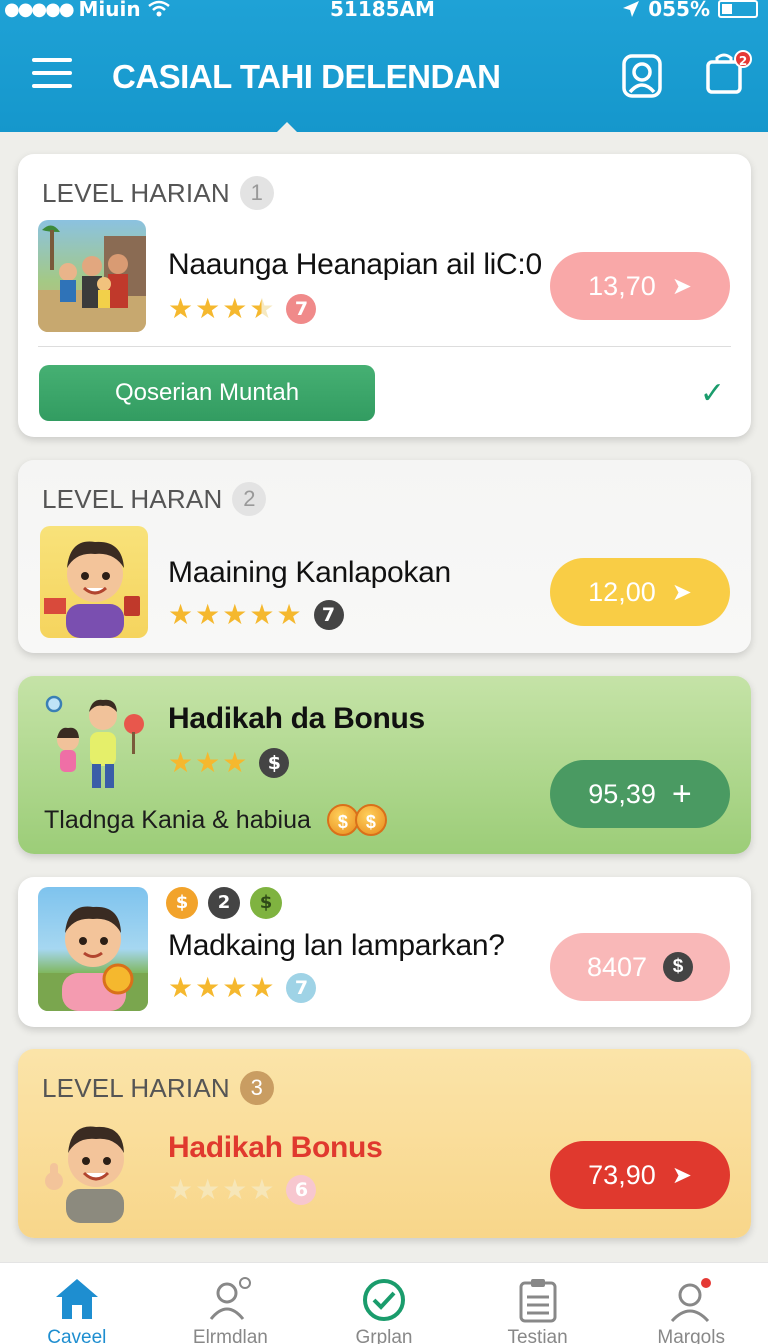 Image resolution: width=768 pixels, height=1344 pixels. I want to click on plus-icon: +, so click(681, 793).